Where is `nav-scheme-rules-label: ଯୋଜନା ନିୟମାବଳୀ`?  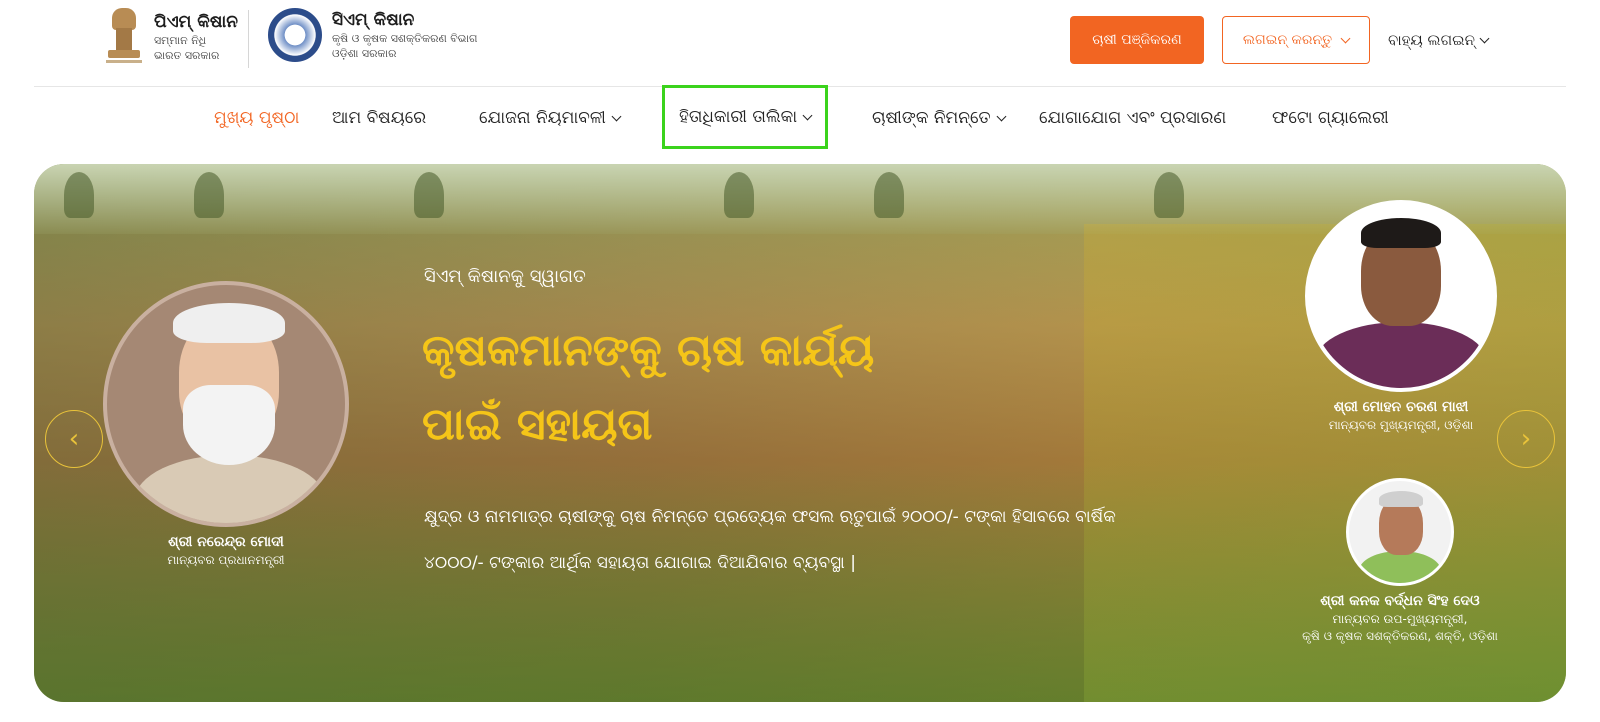
nav-scheme-rules-label: ଯୋଜନା ନିୟମାବଳୀ is located at coordinates (542, 118).